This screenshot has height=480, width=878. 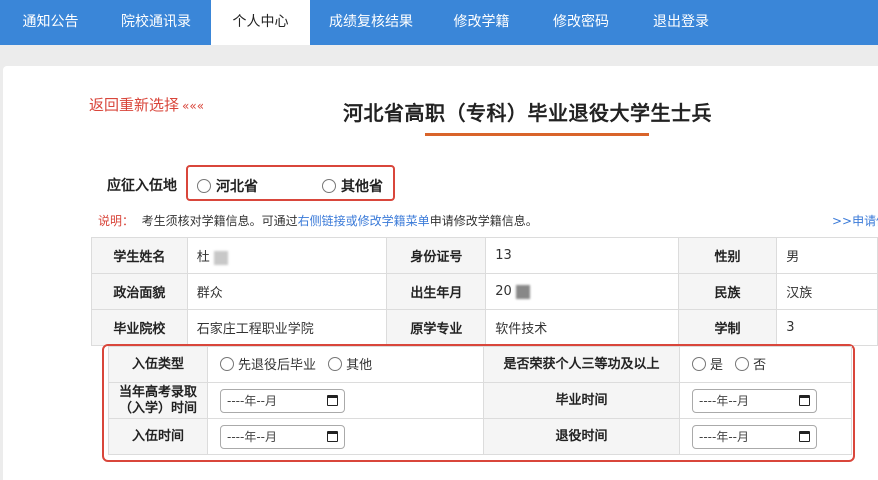 I want to click on edit-enrollment-link: 右侧链接或修改学籍菜单, so click(x=364, y=221).